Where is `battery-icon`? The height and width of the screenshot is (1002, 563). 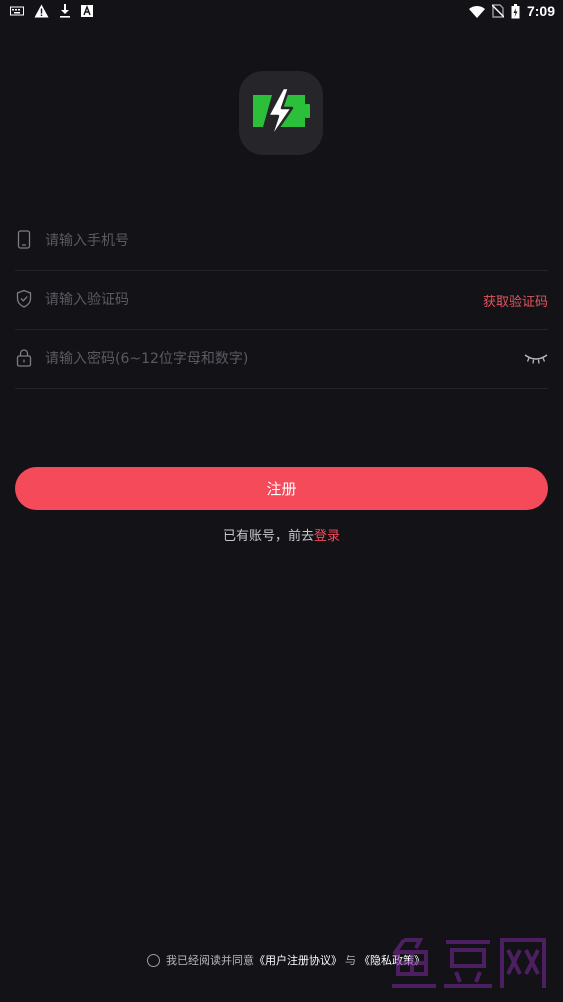 battery-icon is located at coordinates (515, 10).